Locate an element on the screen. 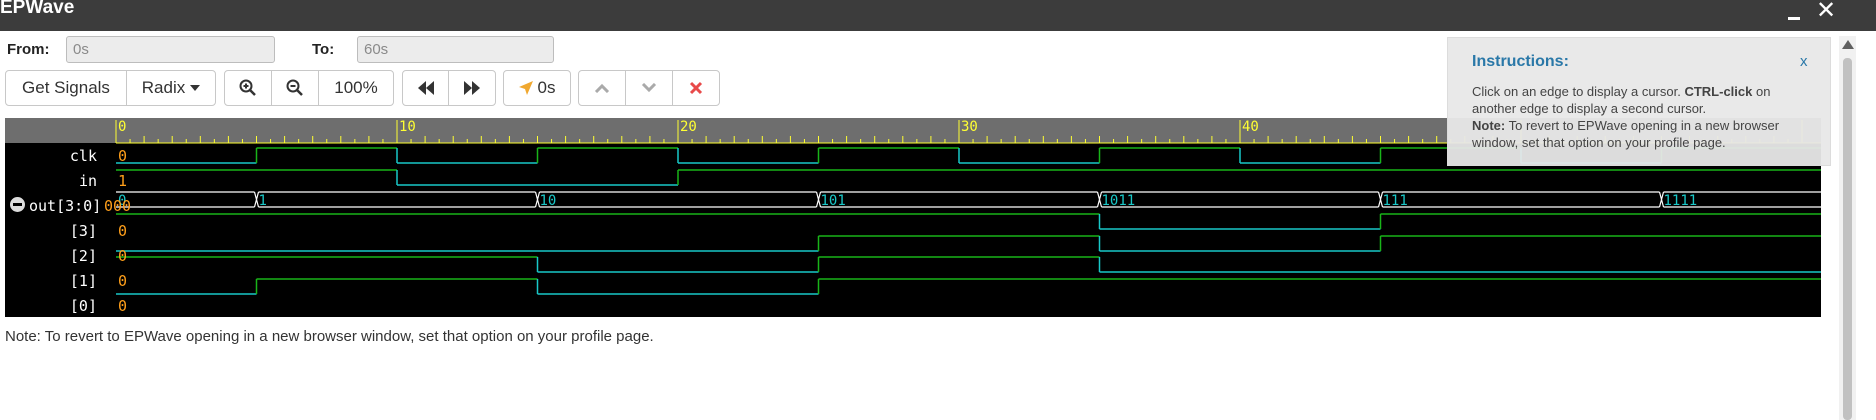 The width and height of the screenshot is (1876, 420). from-label: From: is located at coordinates (28, 49).